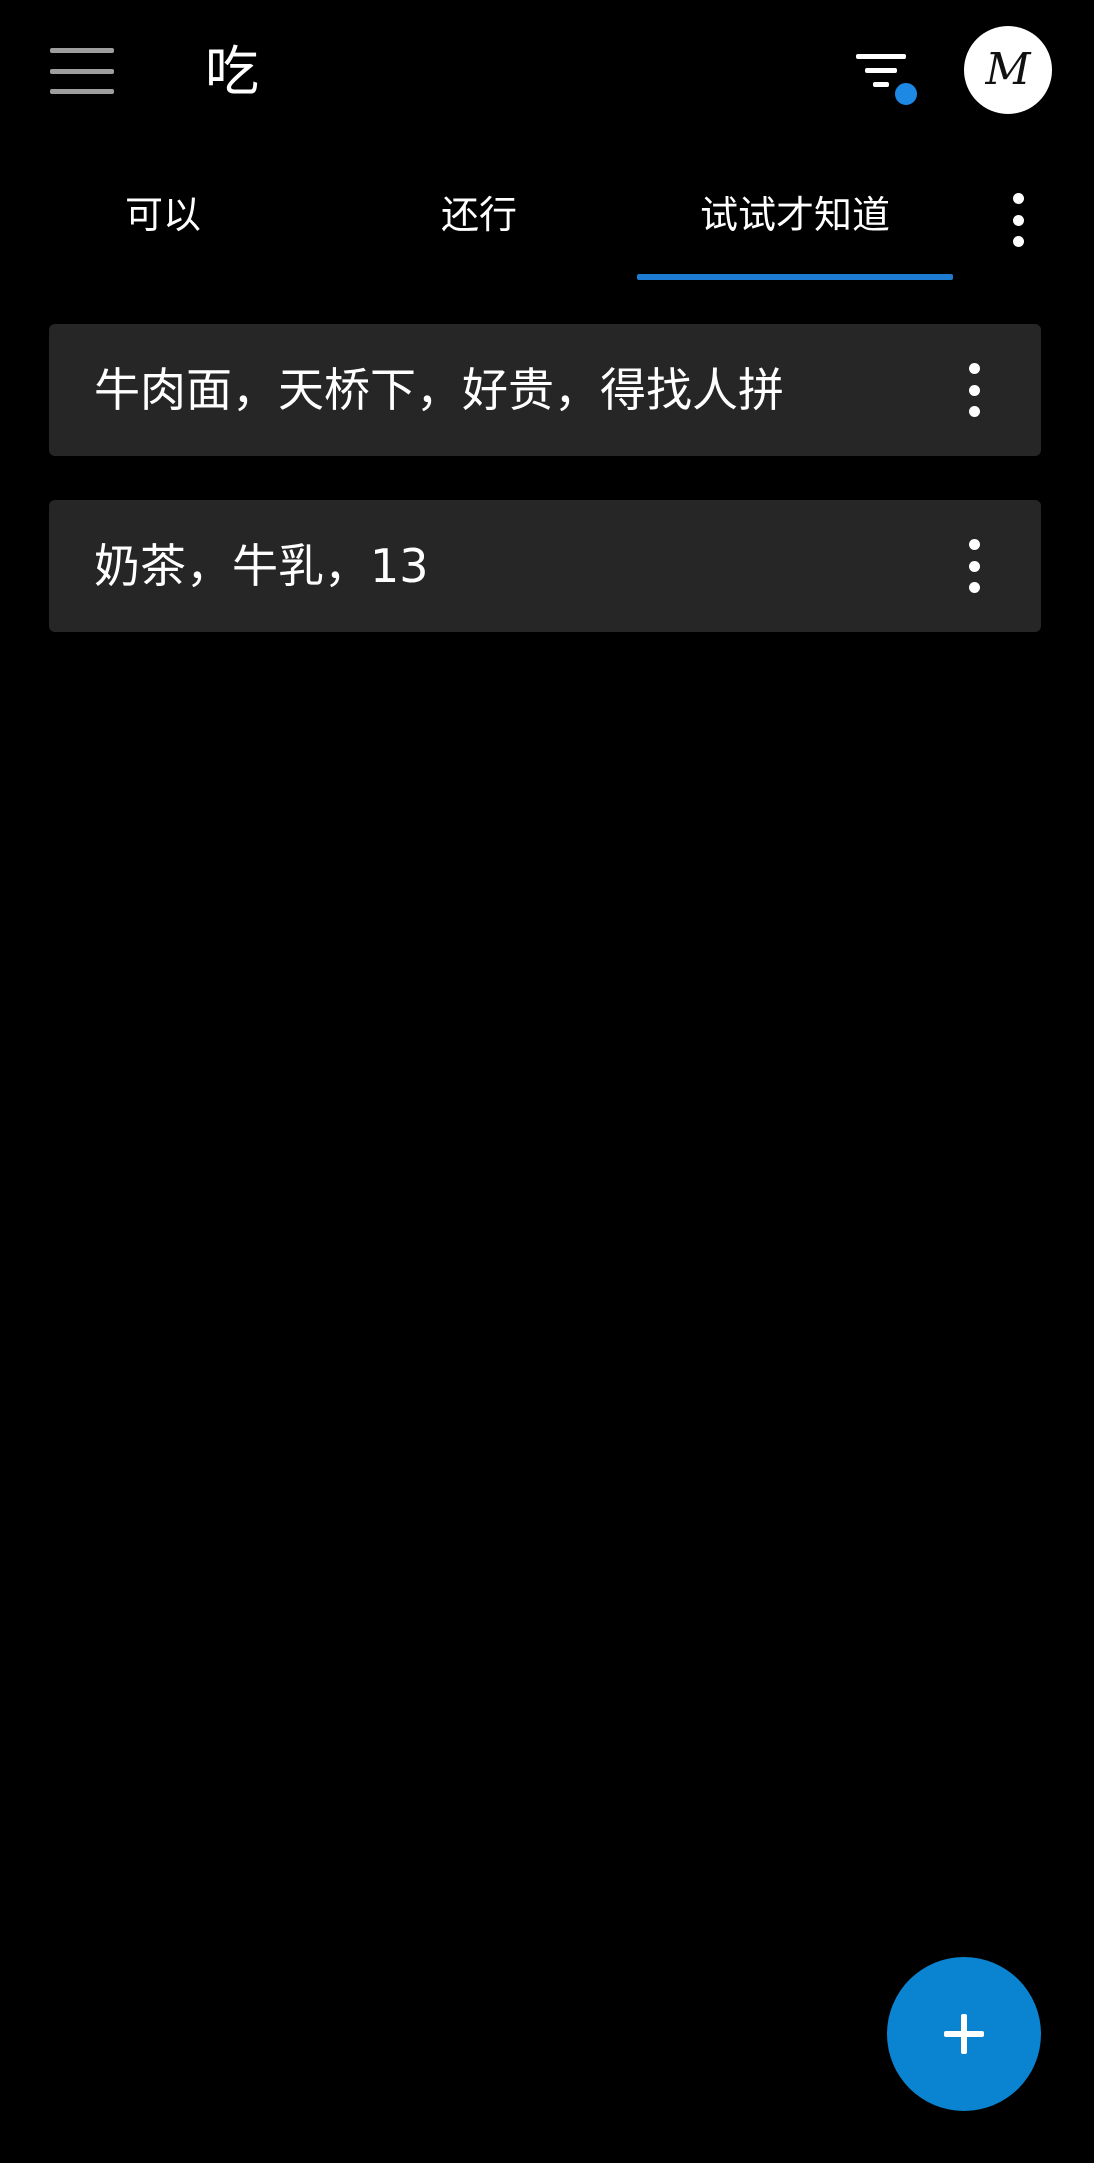 The image size is (1094, 2163). What do you see at coordinates (547, 75) in the screenshot?
I see `app-bar: 吃 M` at bounding box center [547, 75].